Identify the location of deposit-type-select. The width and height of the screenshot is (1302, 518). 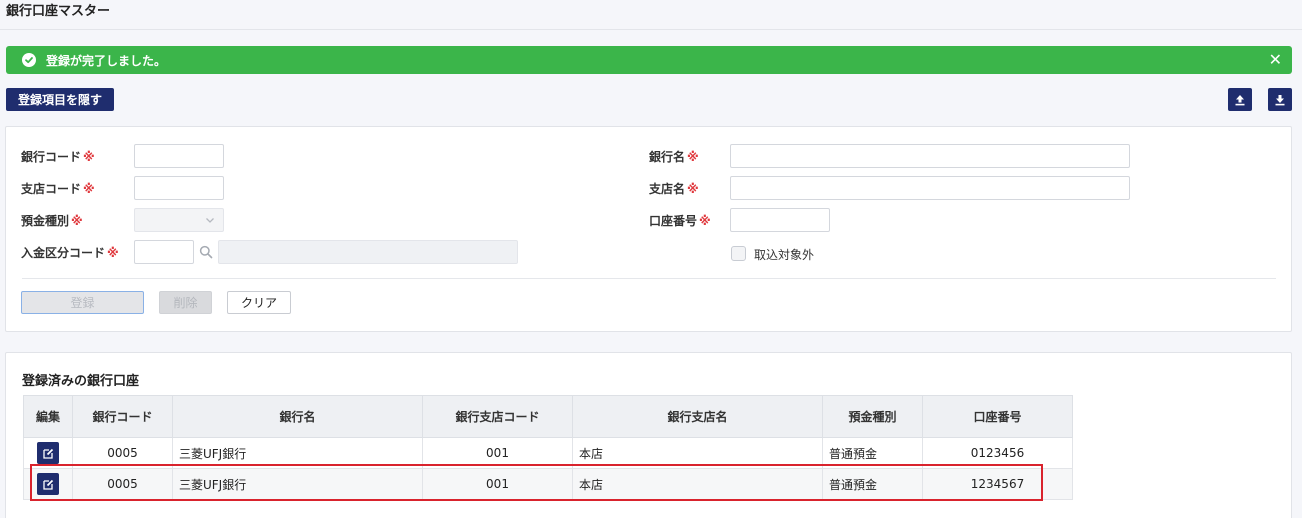
(179, 220).